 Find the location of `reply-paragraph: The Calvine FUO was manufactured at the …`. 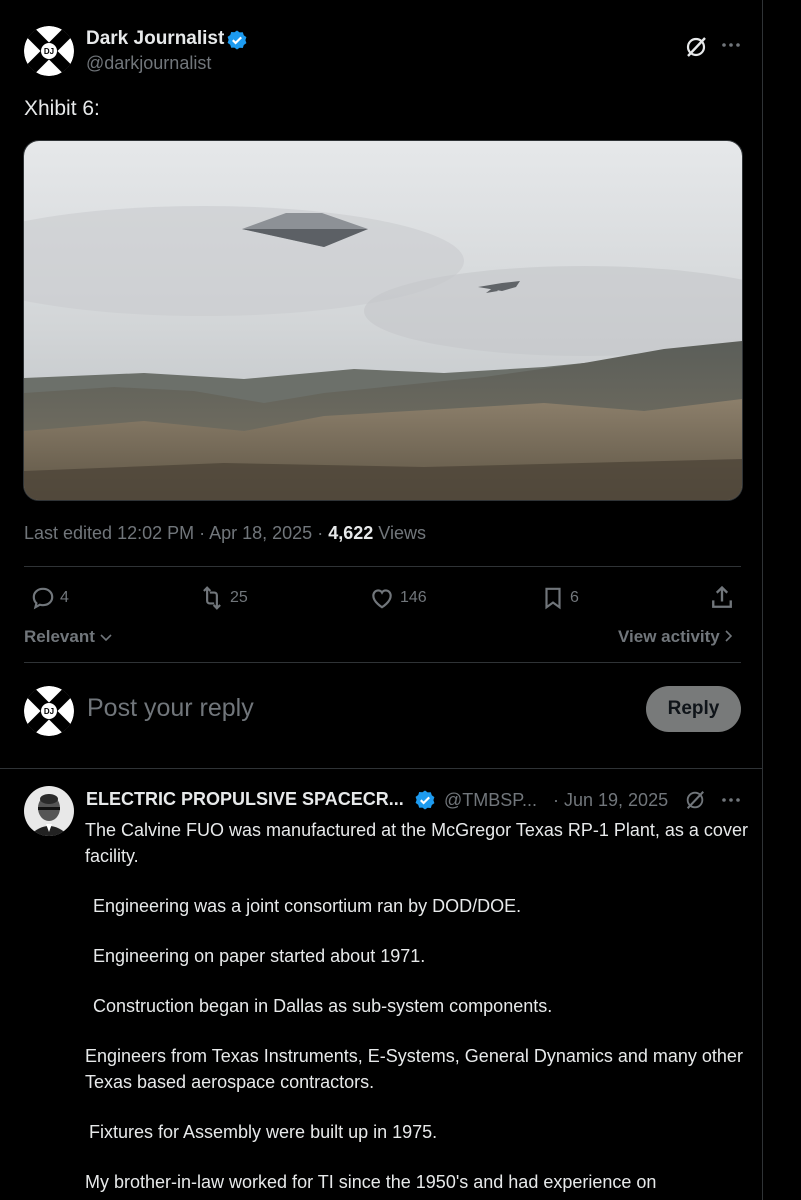

reply-paragraph: The Calvine FUO was manufactured at the … is located at coordinates (416, 843).